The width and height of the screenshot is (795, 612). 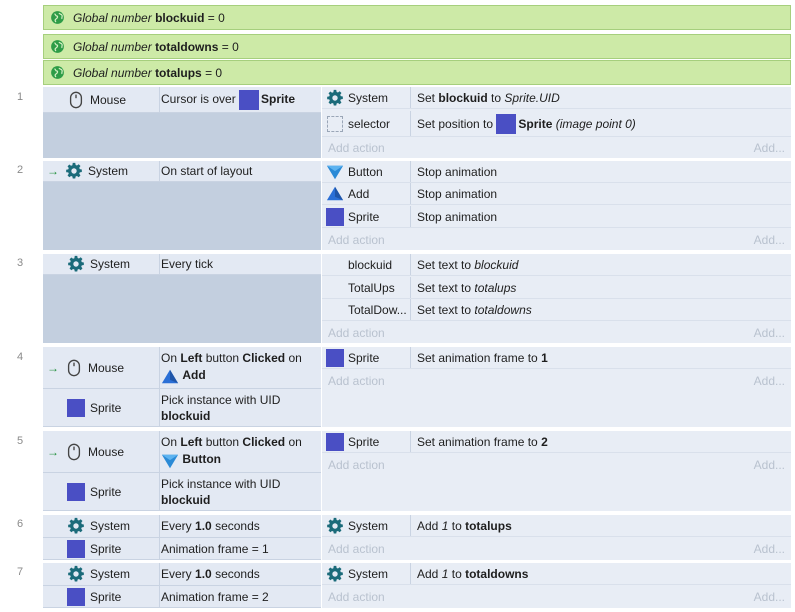 What do you see at coordinates (214, 72) in the screenshot?
I see `global-var-value: = 0` at bounding box center [214, 72].